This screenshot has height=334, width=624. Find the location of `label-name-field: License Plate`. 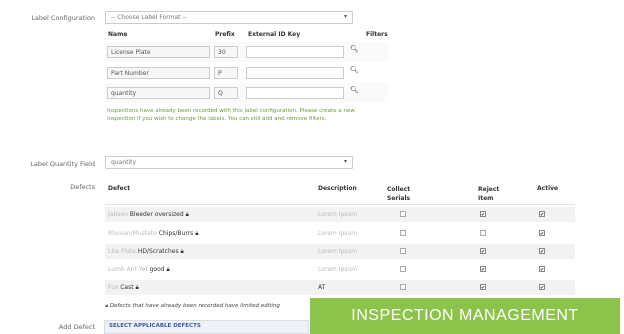

label-name-field: License Plate is located at coordinates (158, 52).